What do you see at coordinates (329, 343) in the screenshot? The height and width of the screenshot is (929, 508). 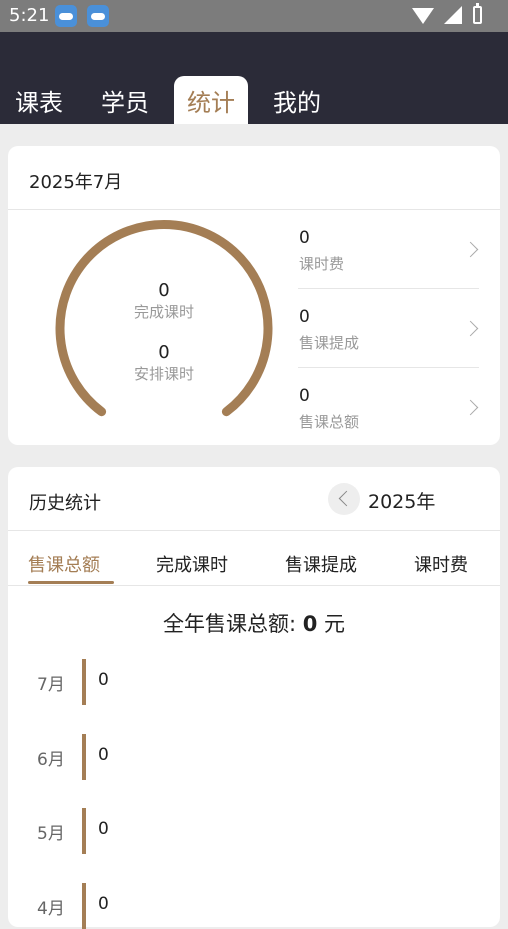 I see `stat-label: 售课提成` at bounding box center [329, 343].